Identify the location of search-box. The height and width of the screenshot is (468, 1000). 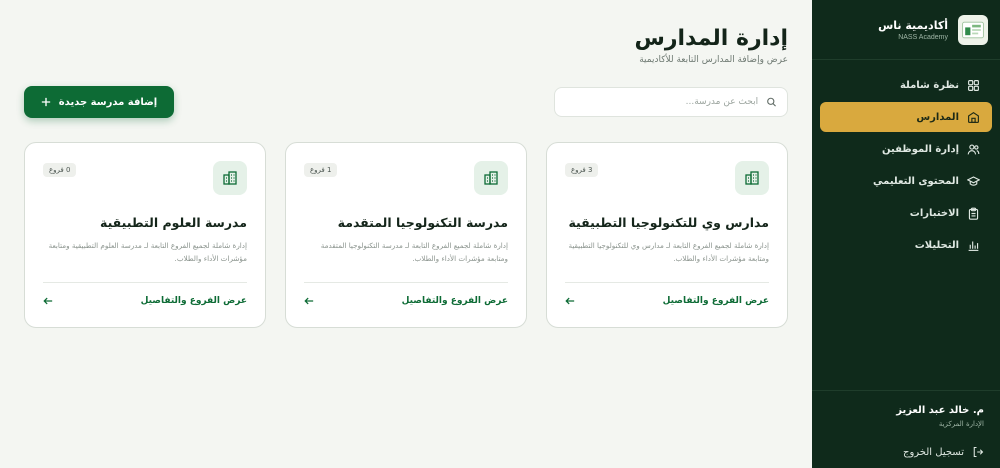
(671, 102).